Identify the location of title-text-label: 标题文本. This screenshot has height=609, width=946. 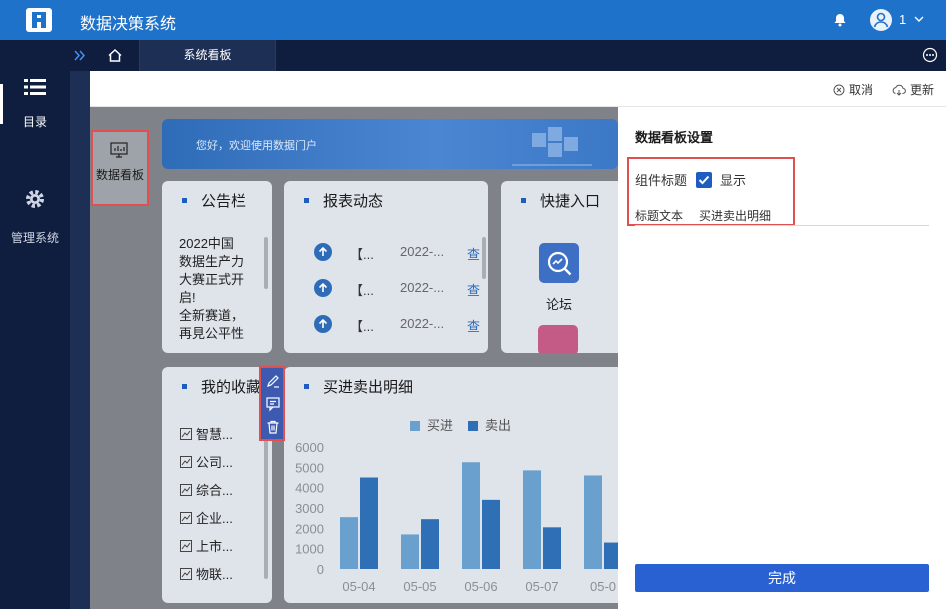
(659, 216).